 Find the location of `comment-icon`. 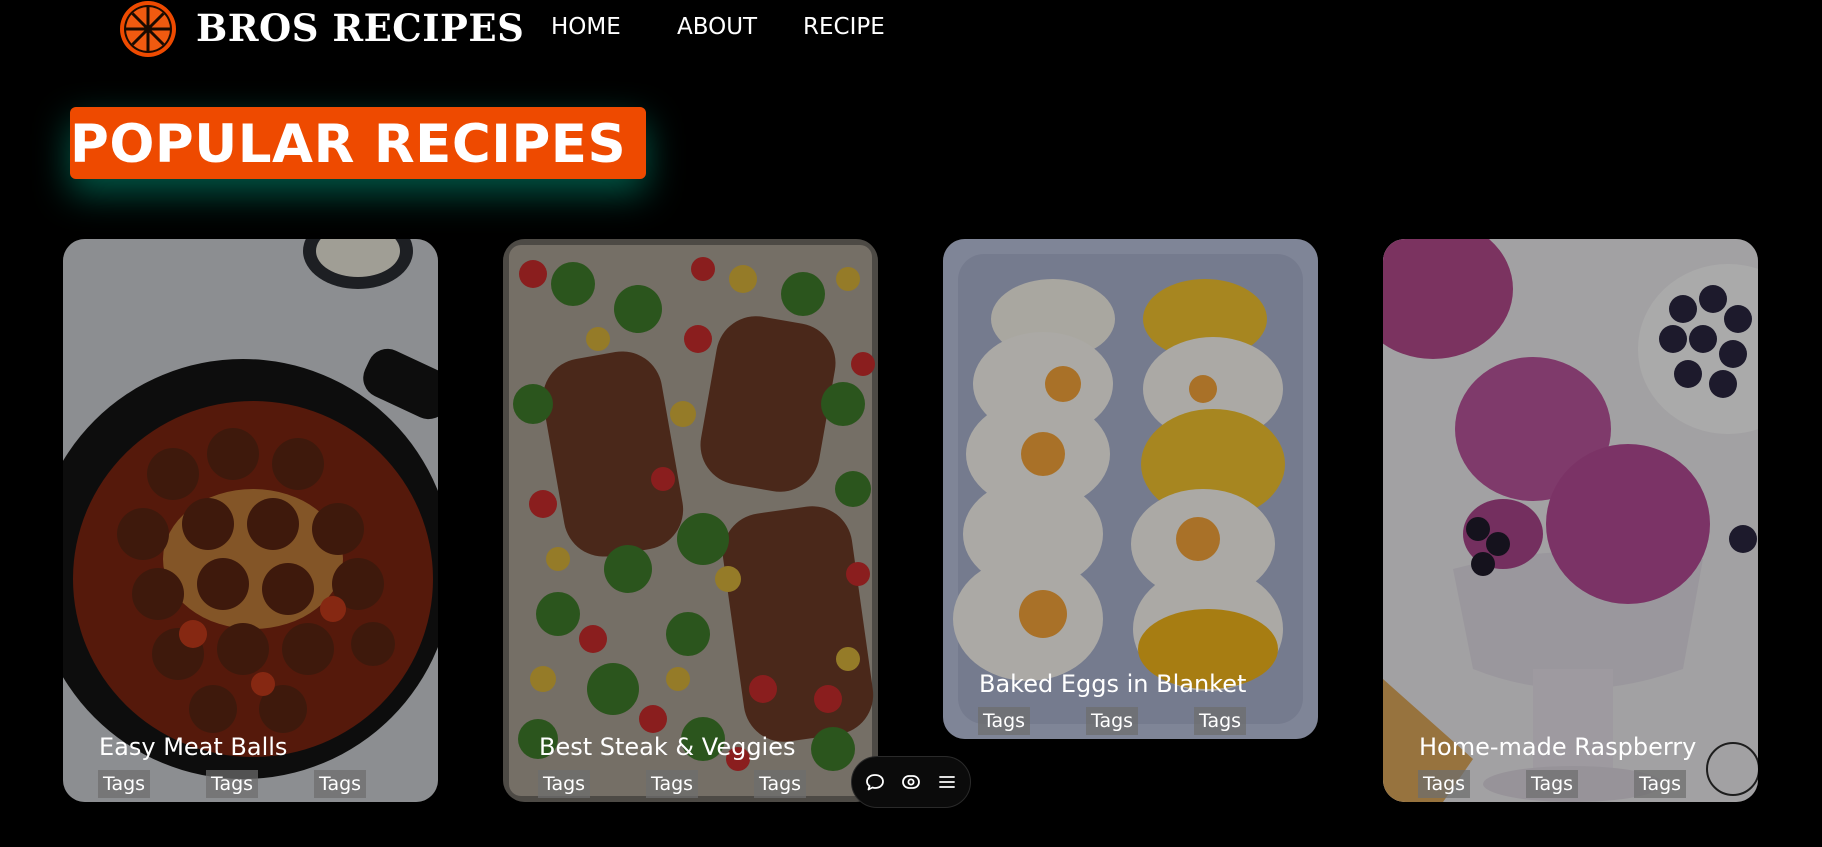

comment-icon is located at coordinates (875, 782).